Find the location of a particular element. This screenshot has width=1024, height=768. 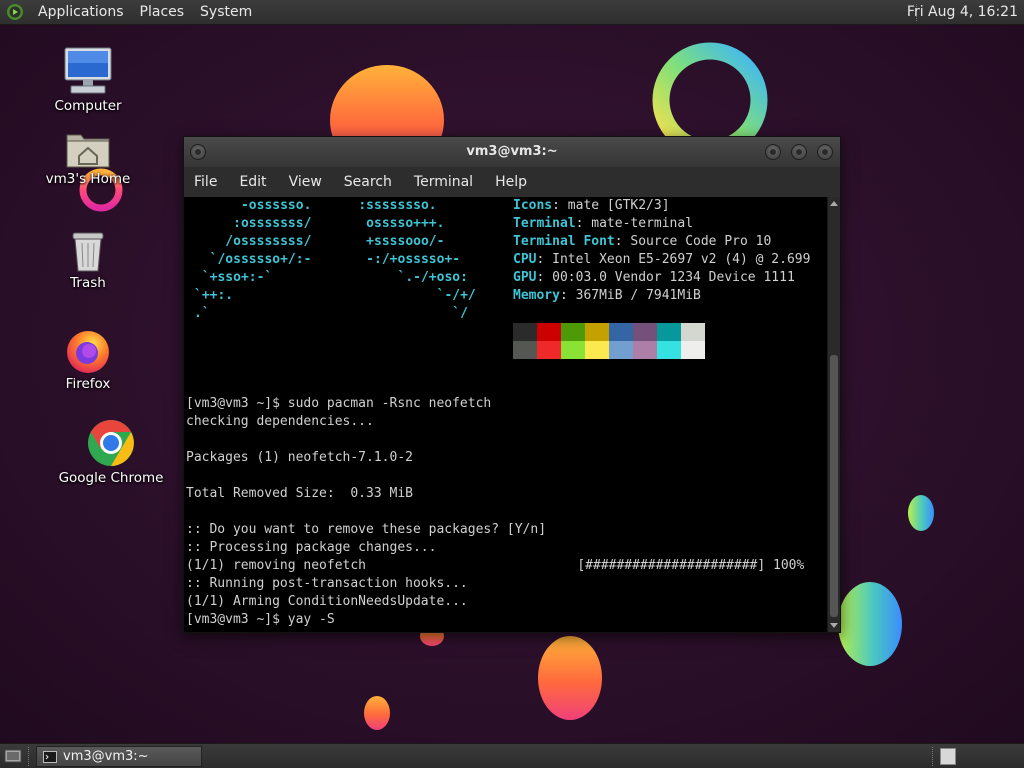

menu-view: View is located at coordinates (305, 182).